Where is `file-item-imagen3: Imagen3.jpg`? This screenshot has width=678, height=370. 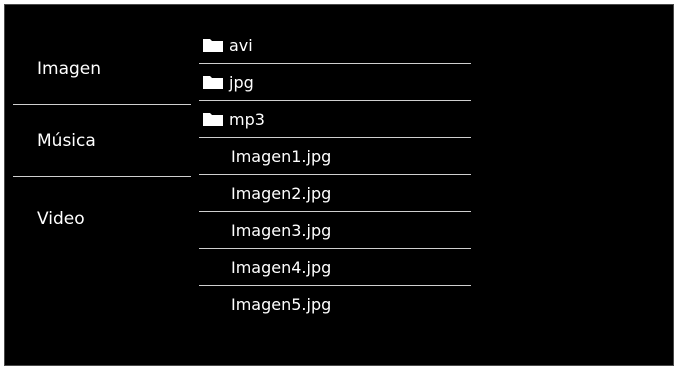 file-item-imagen3: Imagen3.jpg is located at coordinates (335, 230).